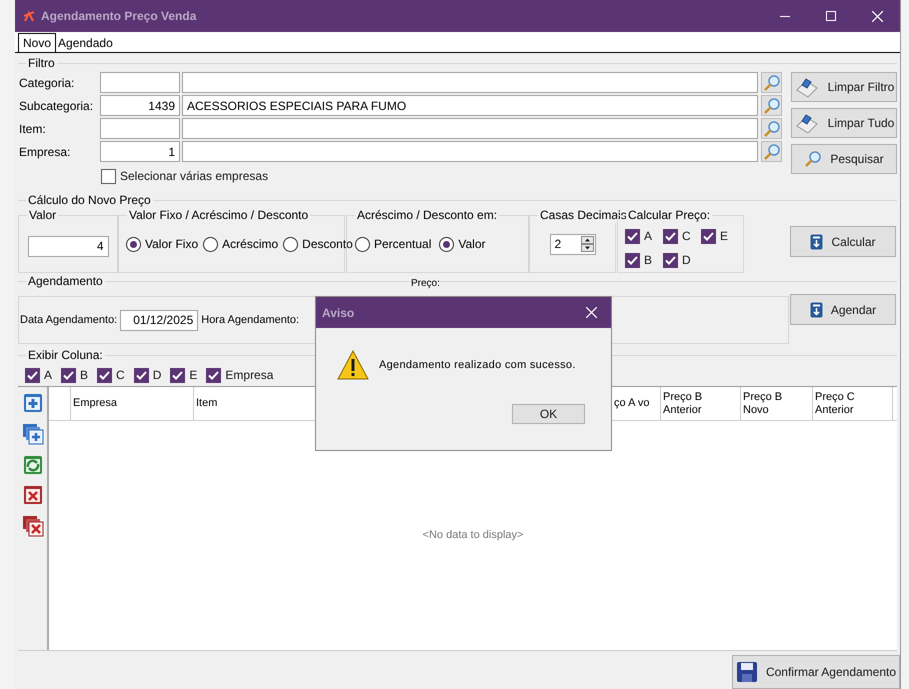 The width and height of the screenshot is (909, 689). I want to click on column-checkbox: D, so click(148, 375).